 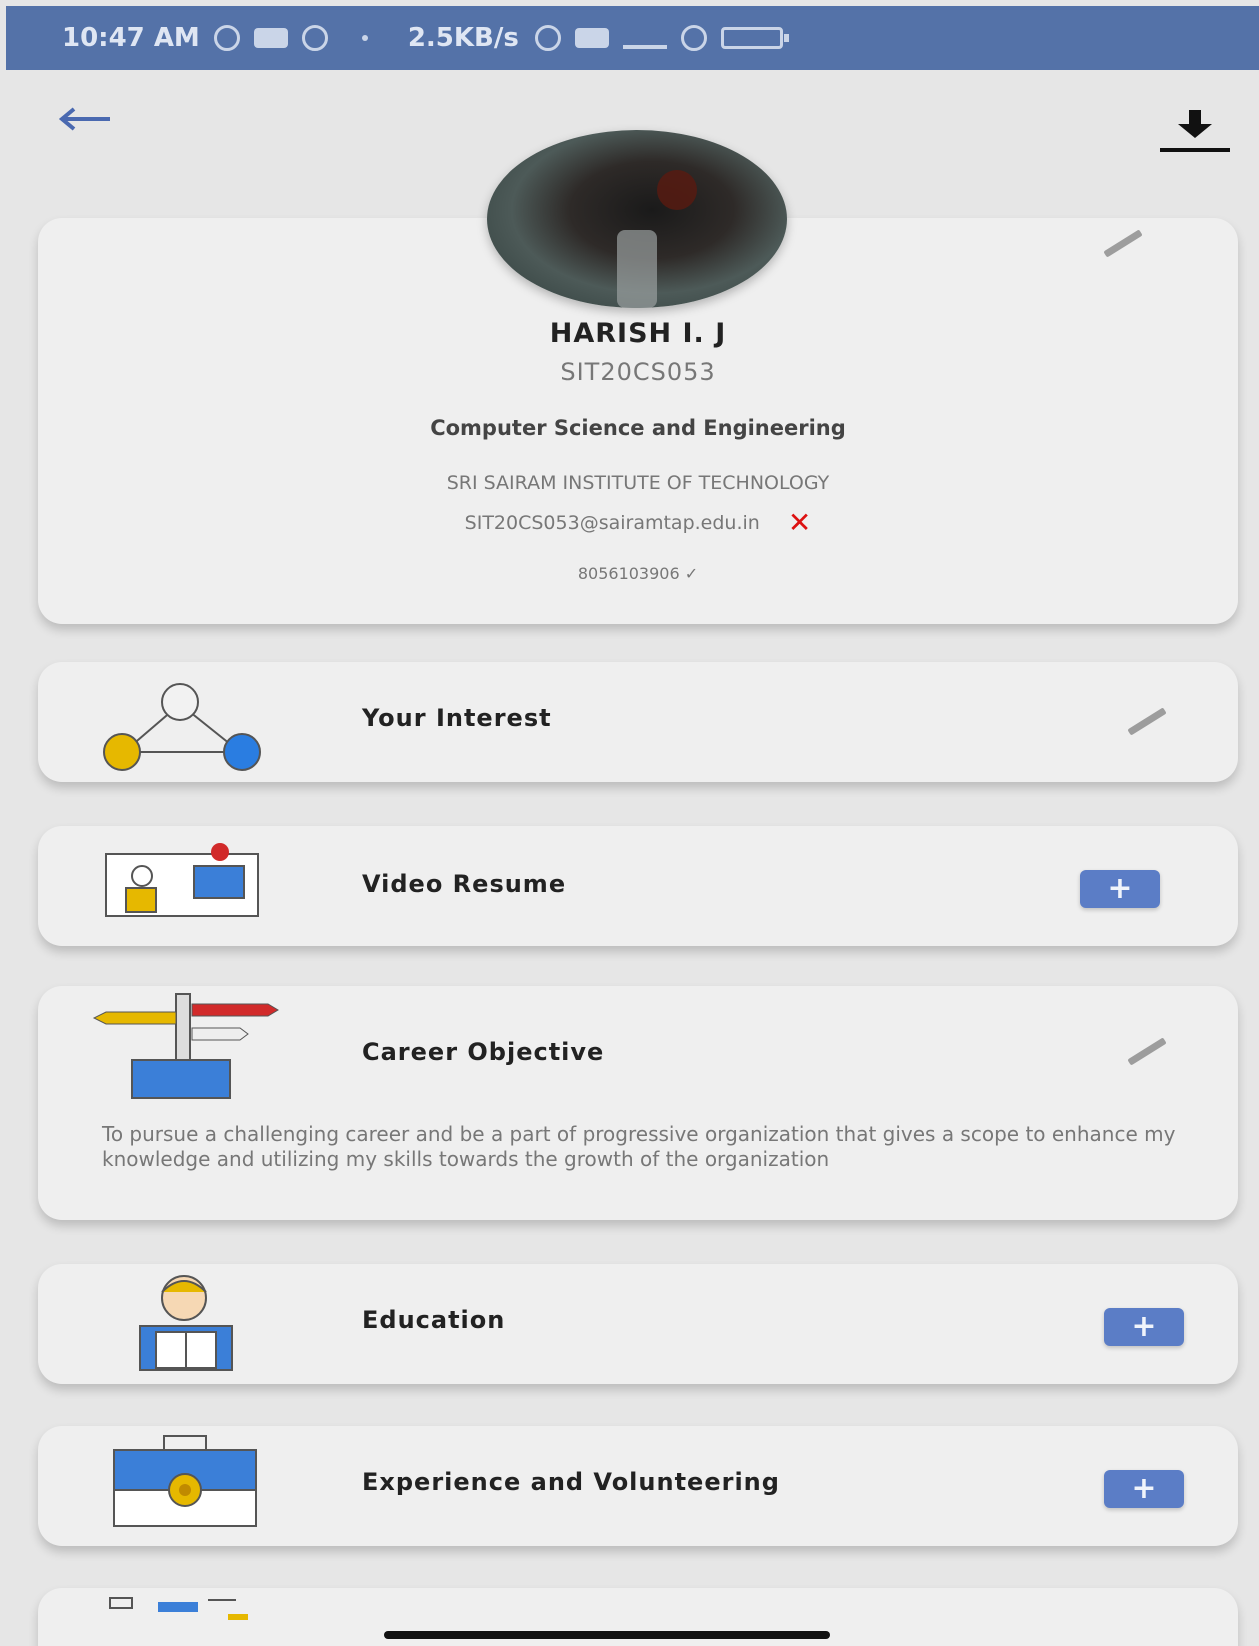 What do you see at coordinates (607, 1635) in the screenshot?
I see `home-indicator` at bounding box center [607, 1635].